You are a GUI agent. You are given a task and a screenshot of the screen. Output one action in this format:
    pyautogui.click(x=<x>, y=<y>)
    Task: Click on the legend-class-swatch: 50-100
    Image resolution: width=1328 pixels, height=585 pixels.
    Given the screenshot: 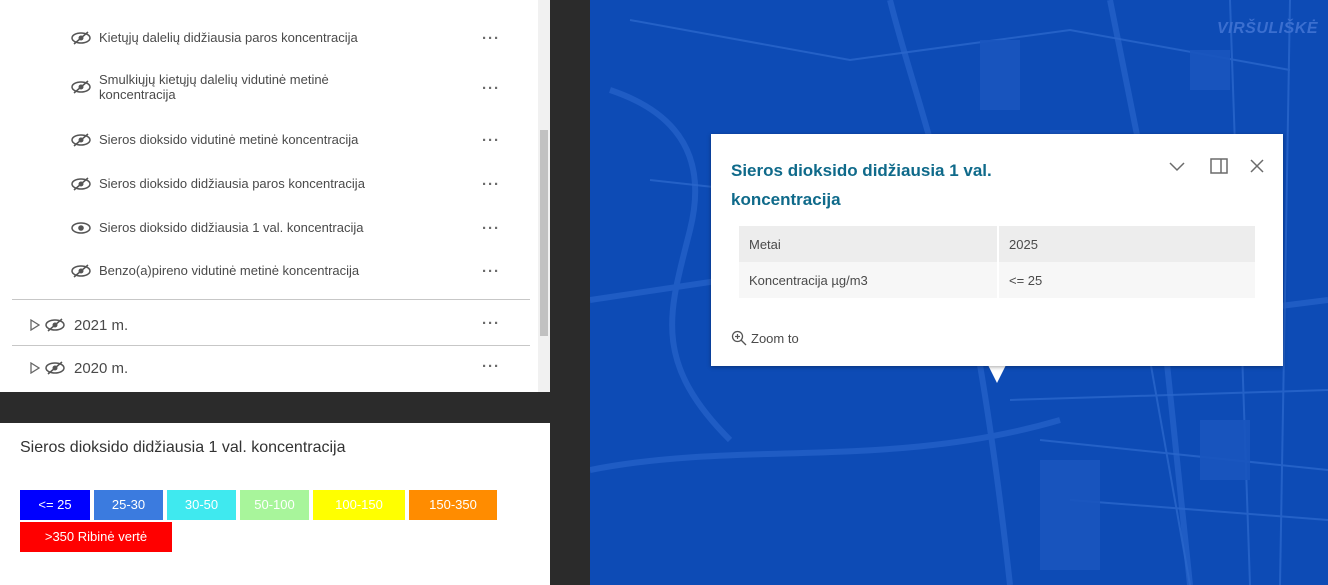 What is the action you would take?
    pyautogui.click(x=274, y=505)
    